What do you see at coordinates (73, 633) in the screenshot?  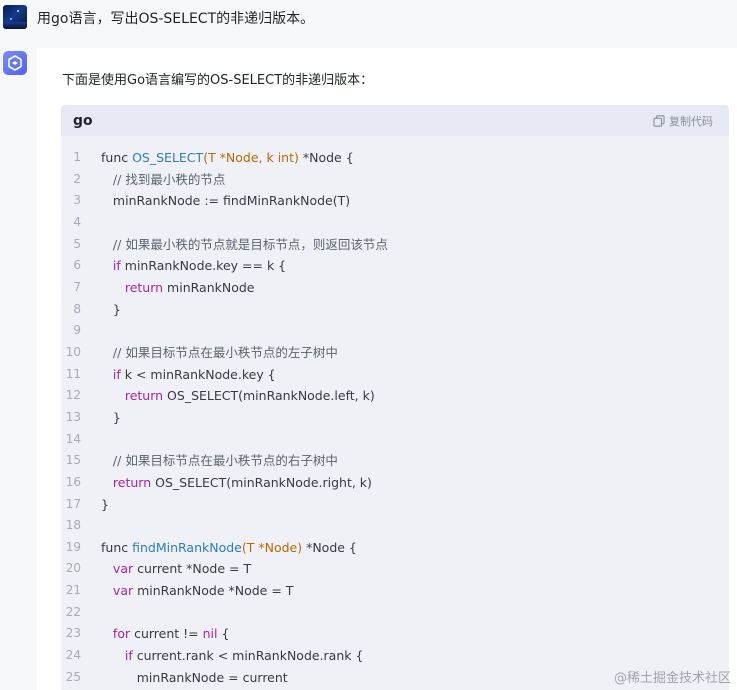 I see `line-number: 23` at bounding box center [73, 633].